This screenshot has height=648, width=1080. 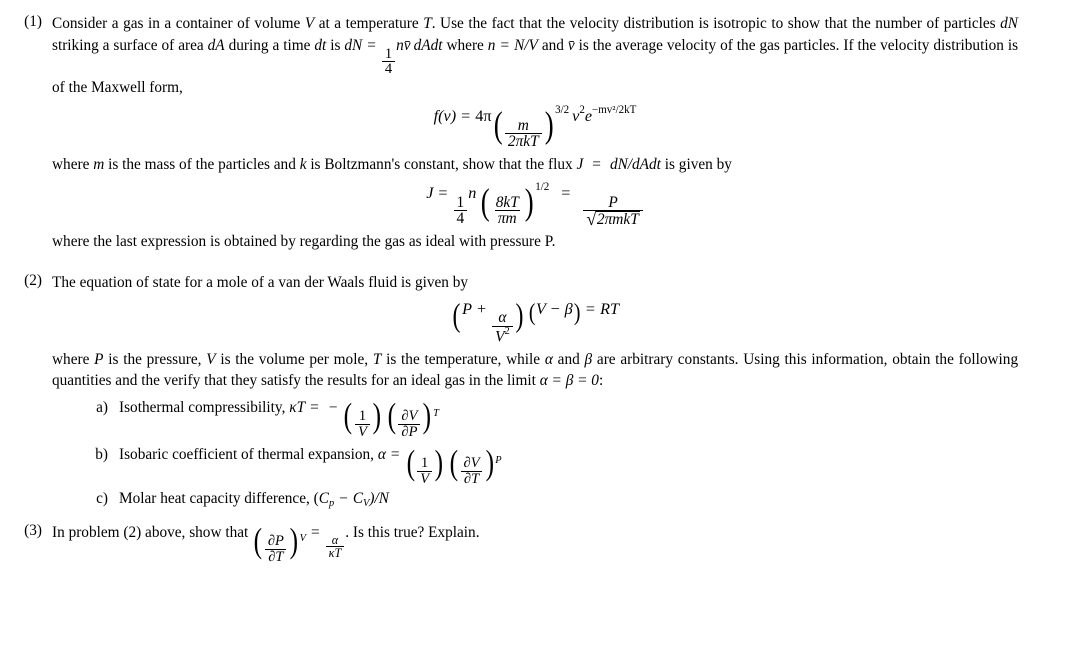 I want to click on vdw-fraction: α V2, so click(x=502, y=327).